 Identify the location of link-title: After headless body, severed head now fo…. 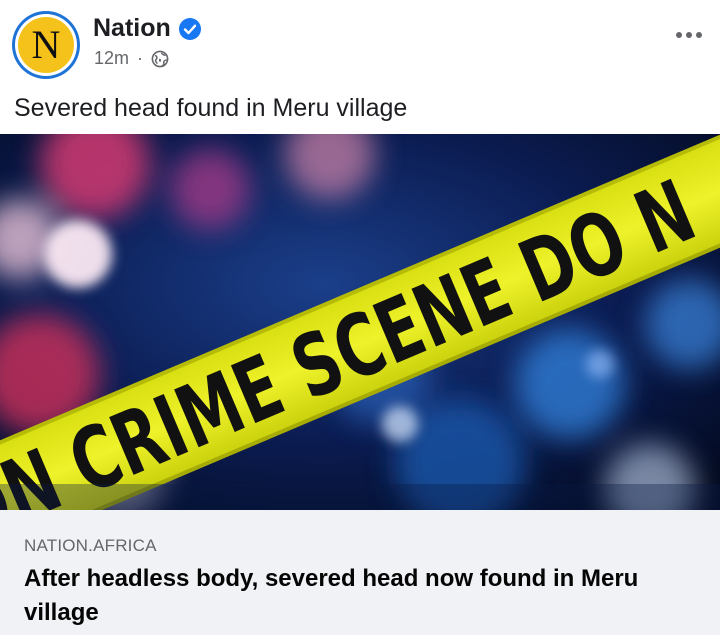
(354, 596).